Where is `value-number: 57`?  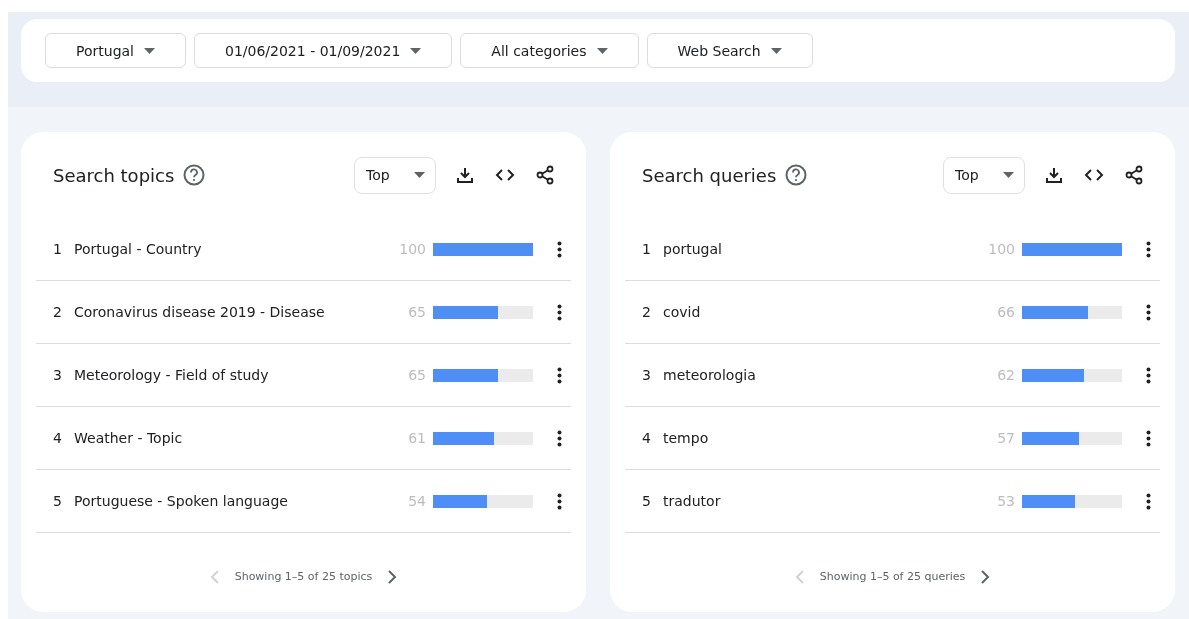 value-number: 57 is located at coordinates (1005, 438).